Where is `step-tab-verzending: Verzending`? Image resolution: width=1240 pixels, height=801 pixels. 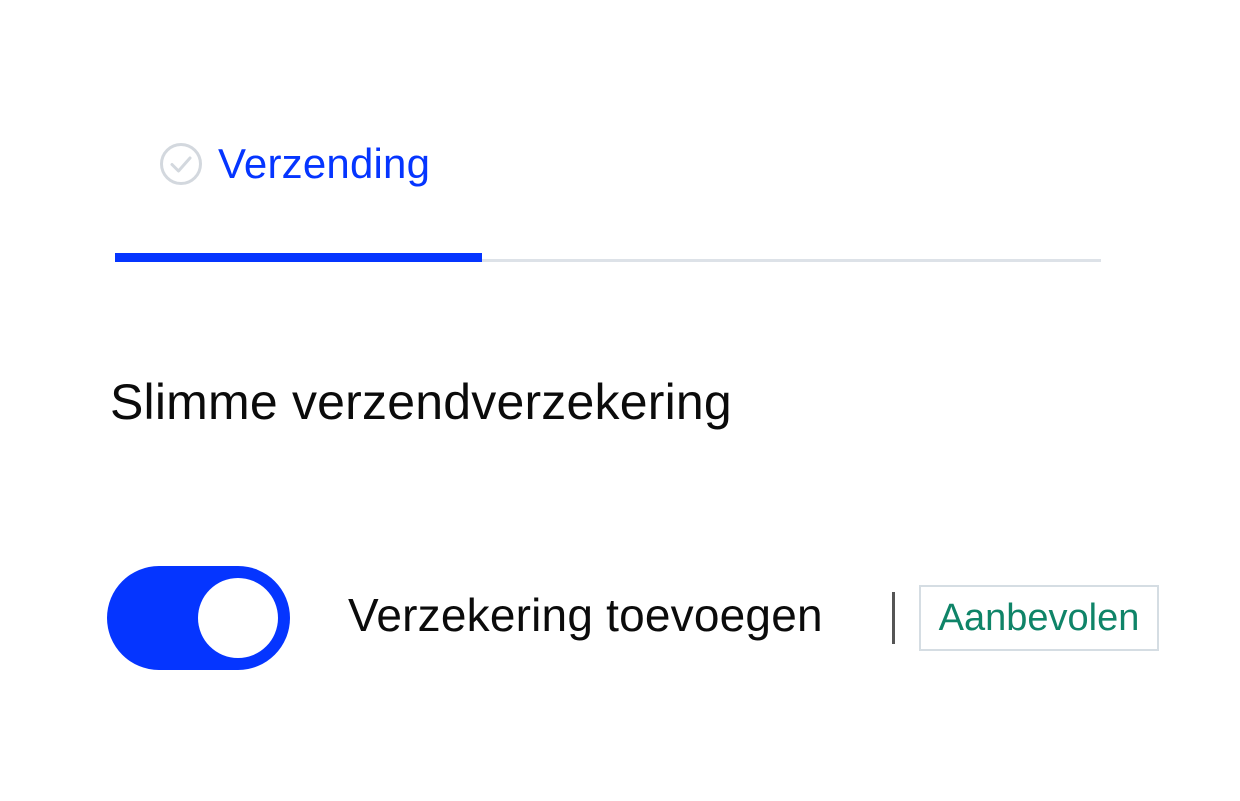 step-tab-verzending: Verzending is located at coordinates (294, 164).